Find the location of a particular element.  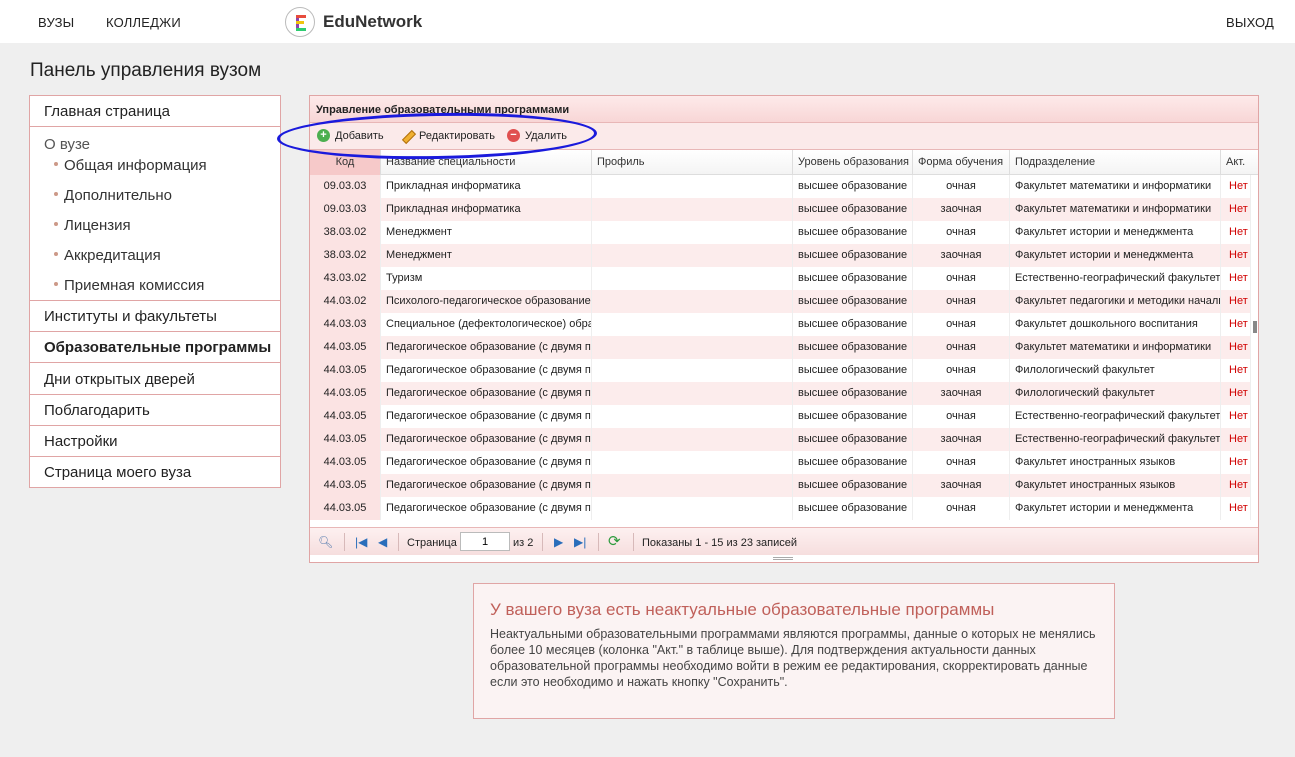

search-icon: 🔍︎ is located at coordinates (325, 542).